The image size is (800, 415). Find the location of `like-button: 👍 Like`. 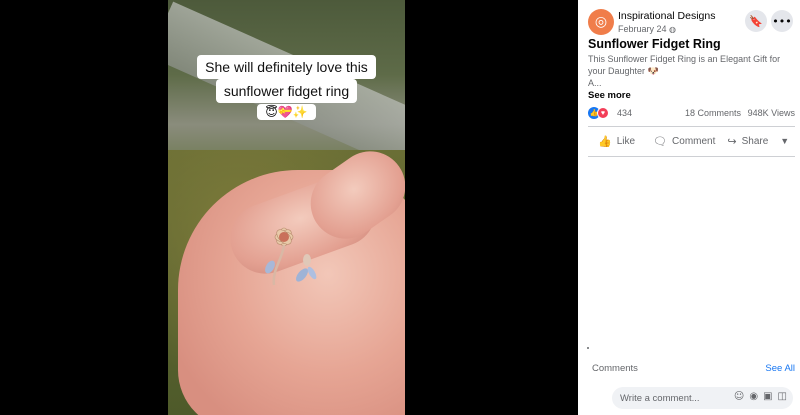

like-button: 👍 Like is located at coordinates (616, 141).